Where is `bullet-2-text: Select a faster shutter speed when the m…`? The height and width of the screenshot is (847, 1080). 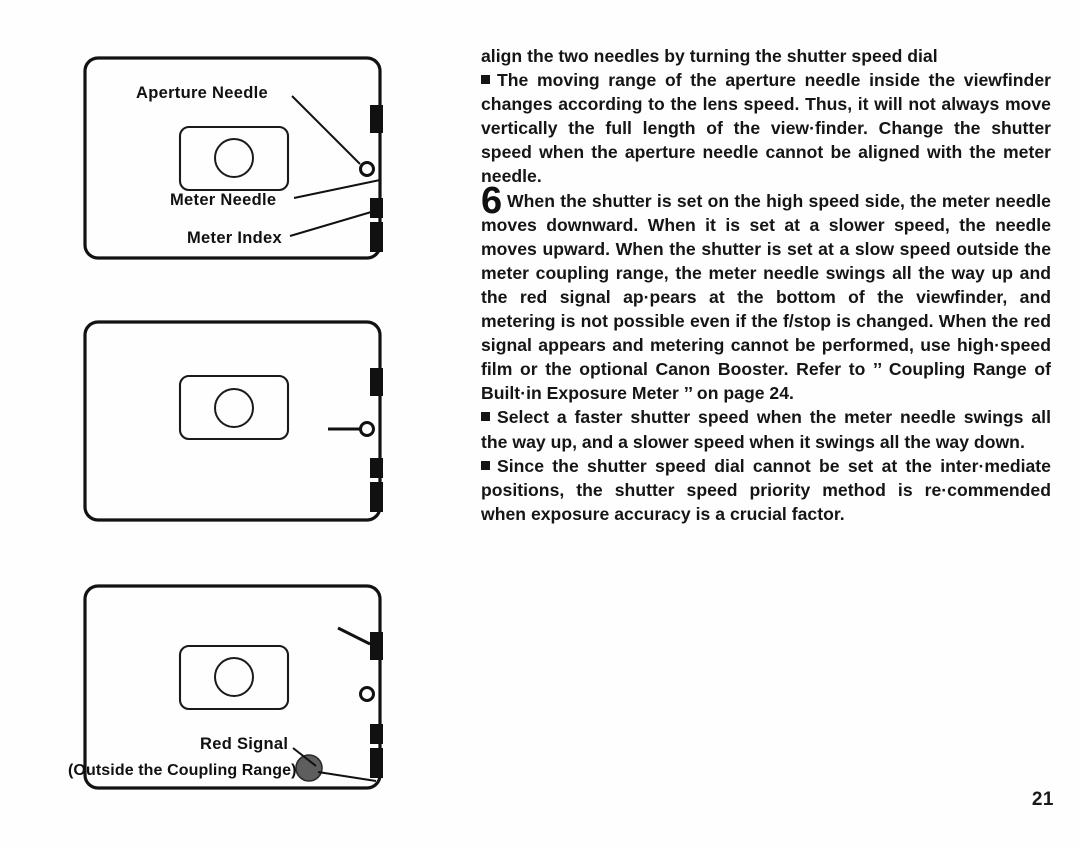
bullet-2-text: Select a faster shutter speed when the m… is located at coordinates (766, 429).